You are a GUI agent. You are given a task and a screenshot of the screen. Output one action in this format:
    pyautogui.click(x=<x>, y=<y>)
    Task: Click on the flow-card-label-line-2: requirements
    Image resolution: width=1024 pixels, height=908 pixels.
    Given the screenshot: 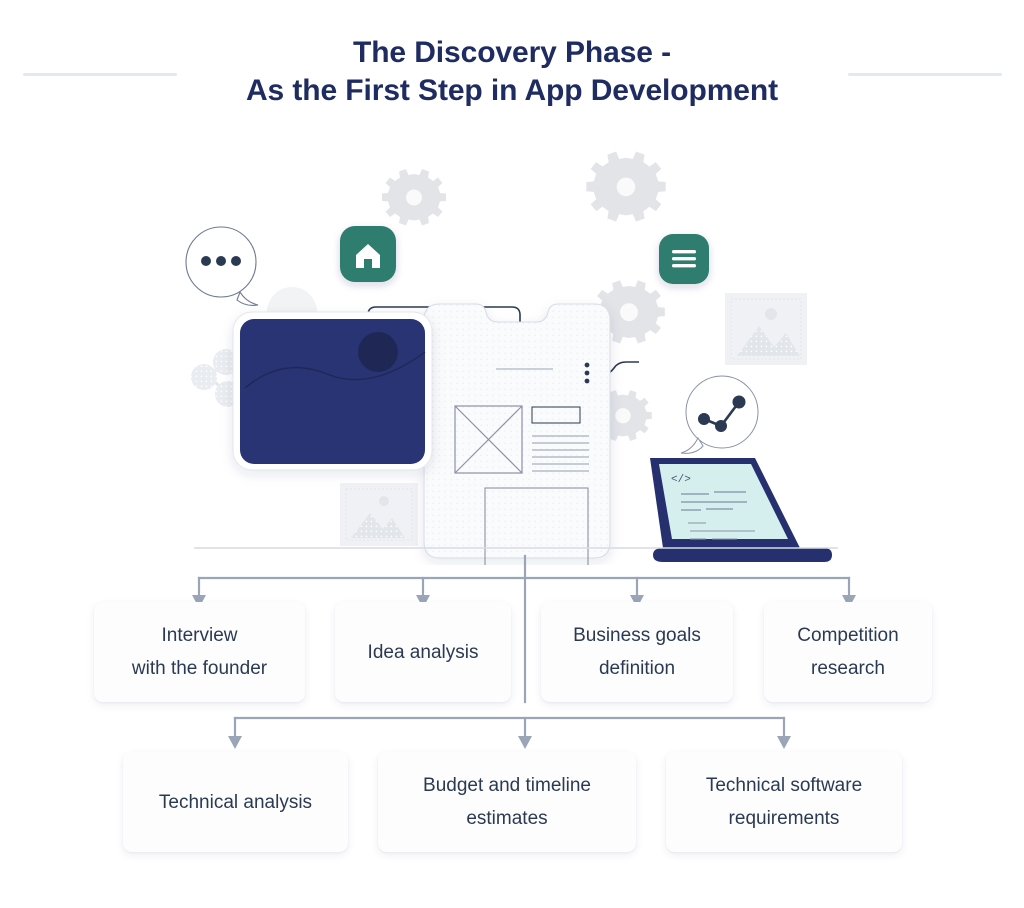 What is the action you would take?
    pyautogui.click(x=784, y=818)
    